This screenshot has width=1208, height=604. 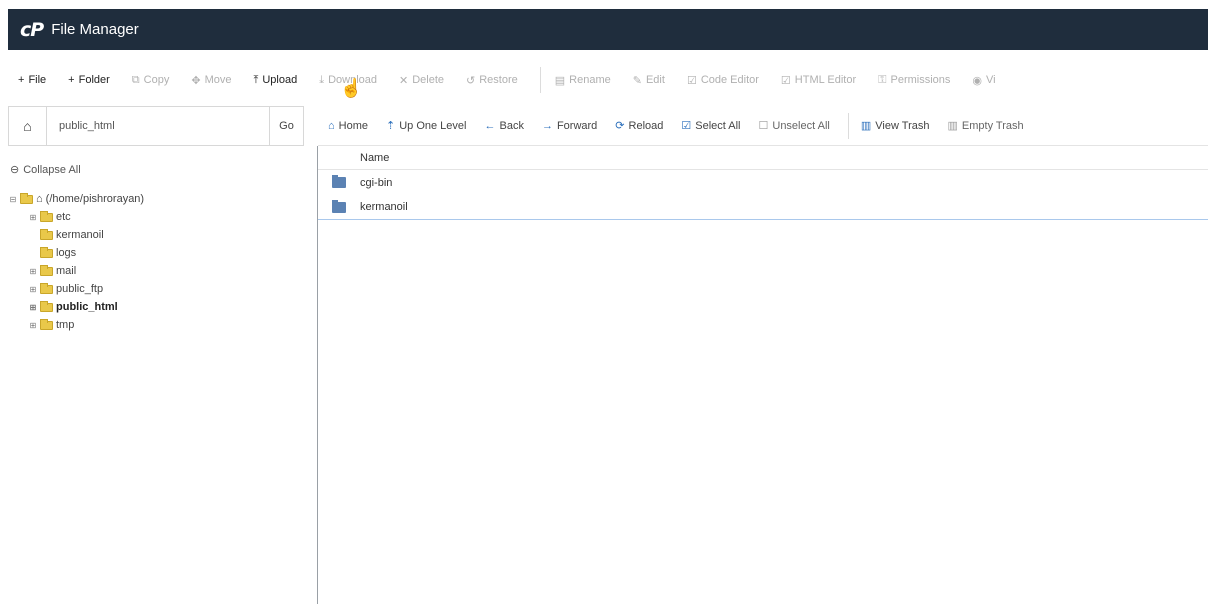 I want to click on collapse-toggle-icon: ⊟, so click(x=13, y=199).